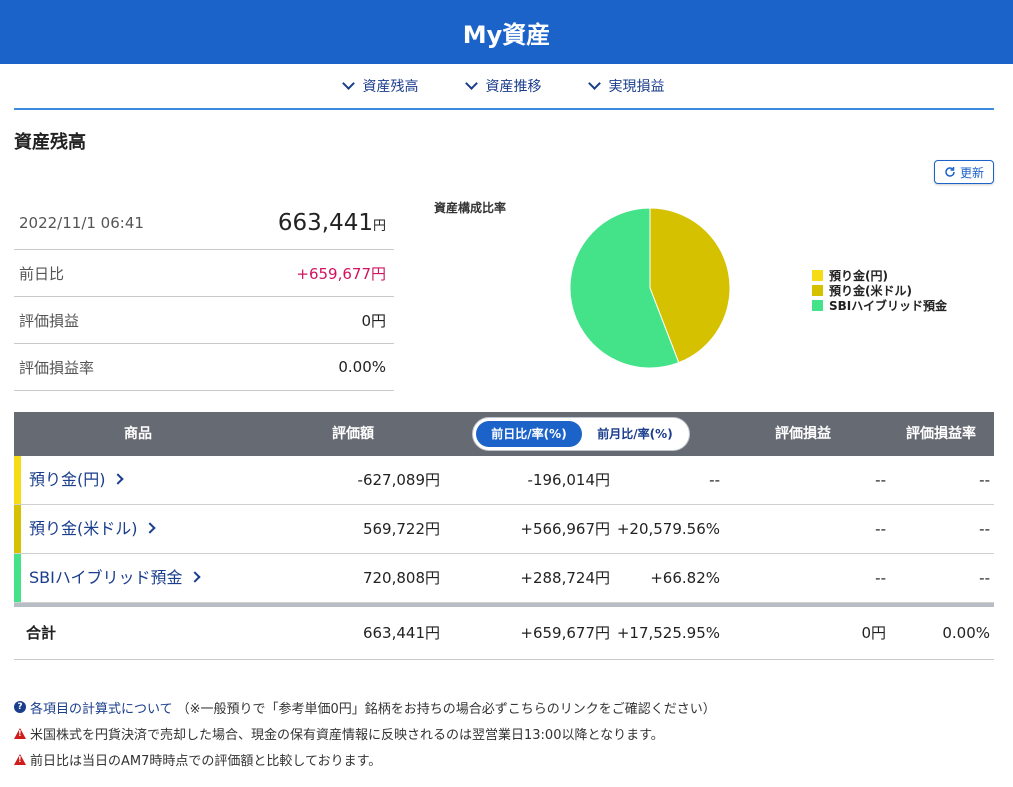 The width and height of the screenshot is (1013, 787). What do you see at coordinates (101, 707) in the screenshot?
I see `formula-link: 各項目の計算式について` at bounding box center [101, 707].